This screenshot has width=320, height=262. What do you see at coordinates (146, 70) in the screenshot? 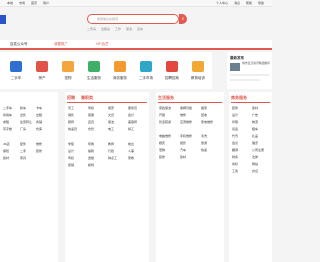
I see `category-market: 二手市场` at bounding box center [146, 70].